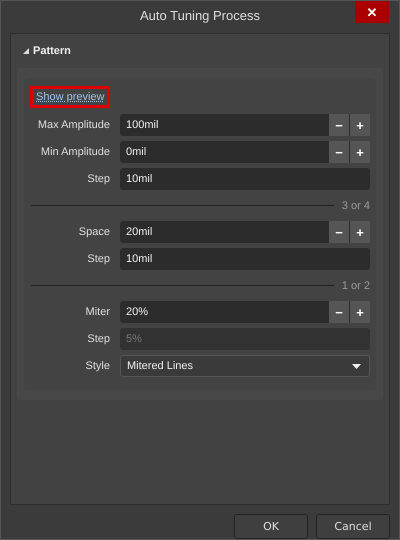 This screenshot has width=400, height=540. What do you see at coordinates (75, 152) in the screenshot?
I see `field-label: Min Amplitude` at bounding box center [75, 152].